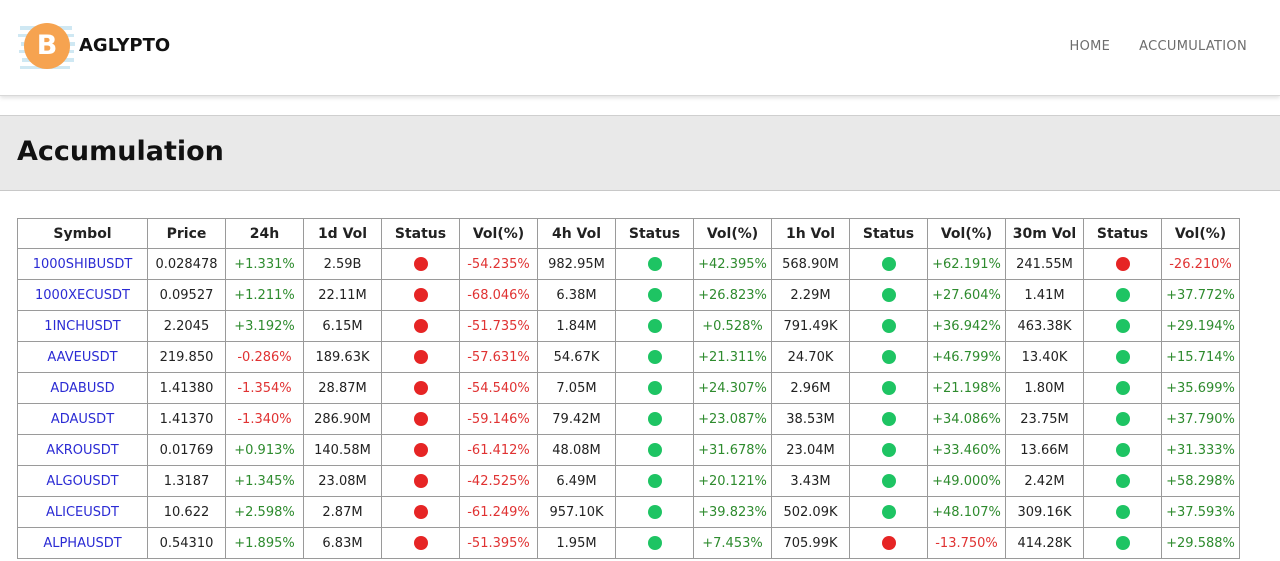 The image size is (1280, 561). Describe the element at coordinates (1200, 326) in the screenshot. I see `volpct-30m-cell: +29.194%` at that location.